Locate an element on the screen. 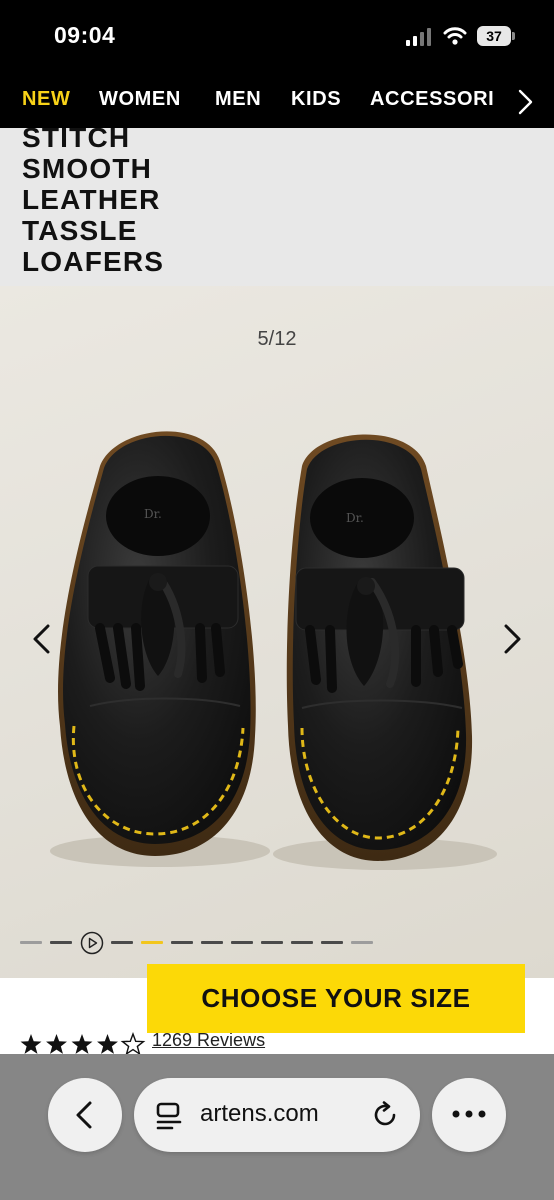 This screenshot has width=554, height=1200. address-bar: artens.com is located at coordinates (277, 1115).